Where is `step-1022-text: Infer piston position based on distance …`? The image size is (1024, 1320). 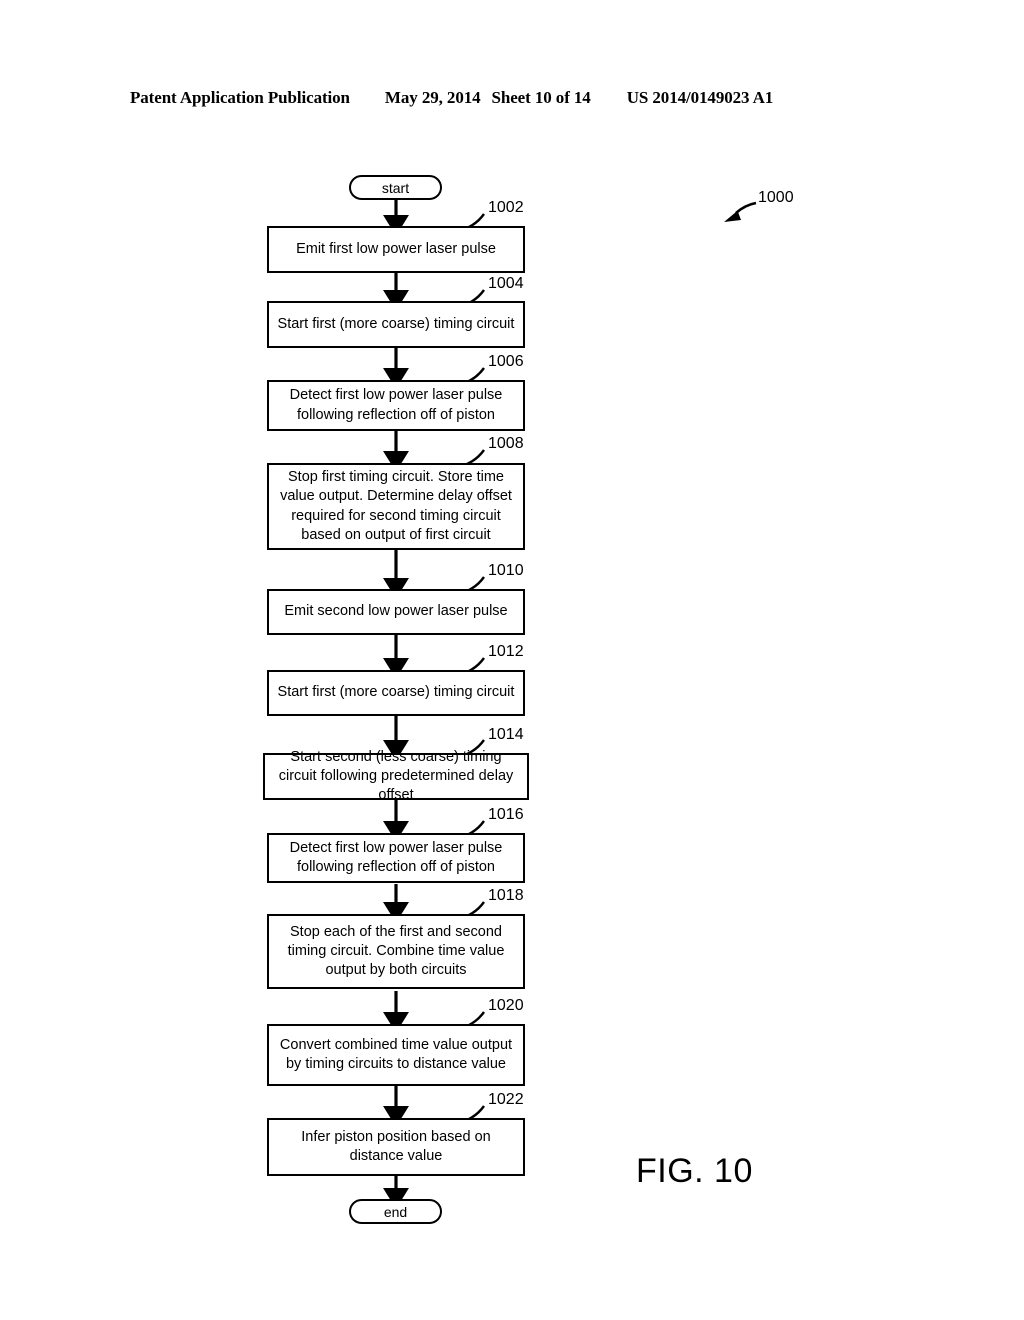
step-1022-text: Infer piston position based on distance … is located at coordinates (396, 1146).